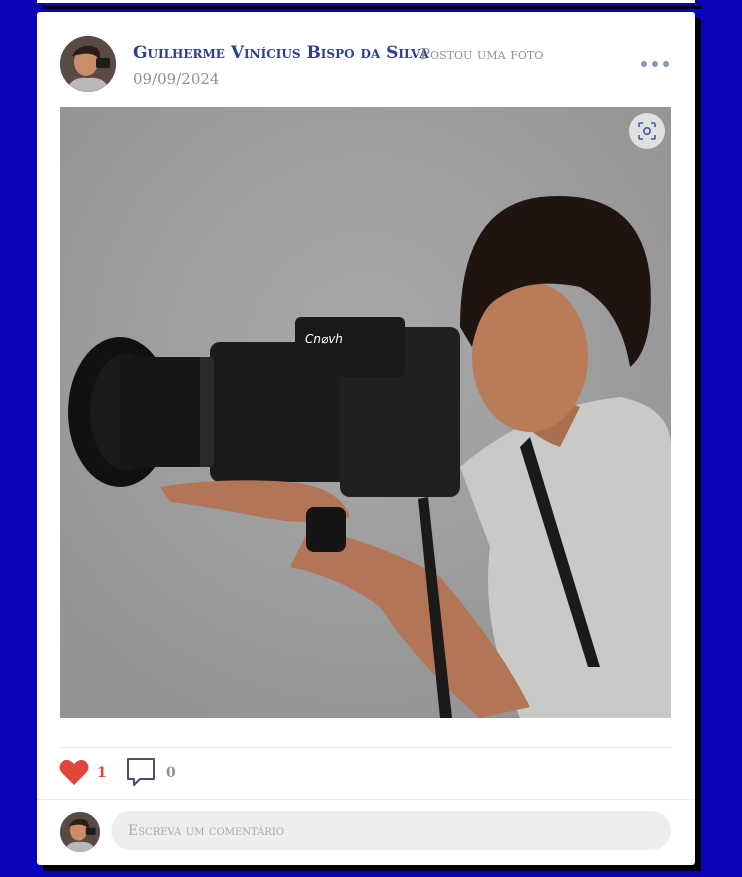  I want to click on author-avatar, so click(88, 64).